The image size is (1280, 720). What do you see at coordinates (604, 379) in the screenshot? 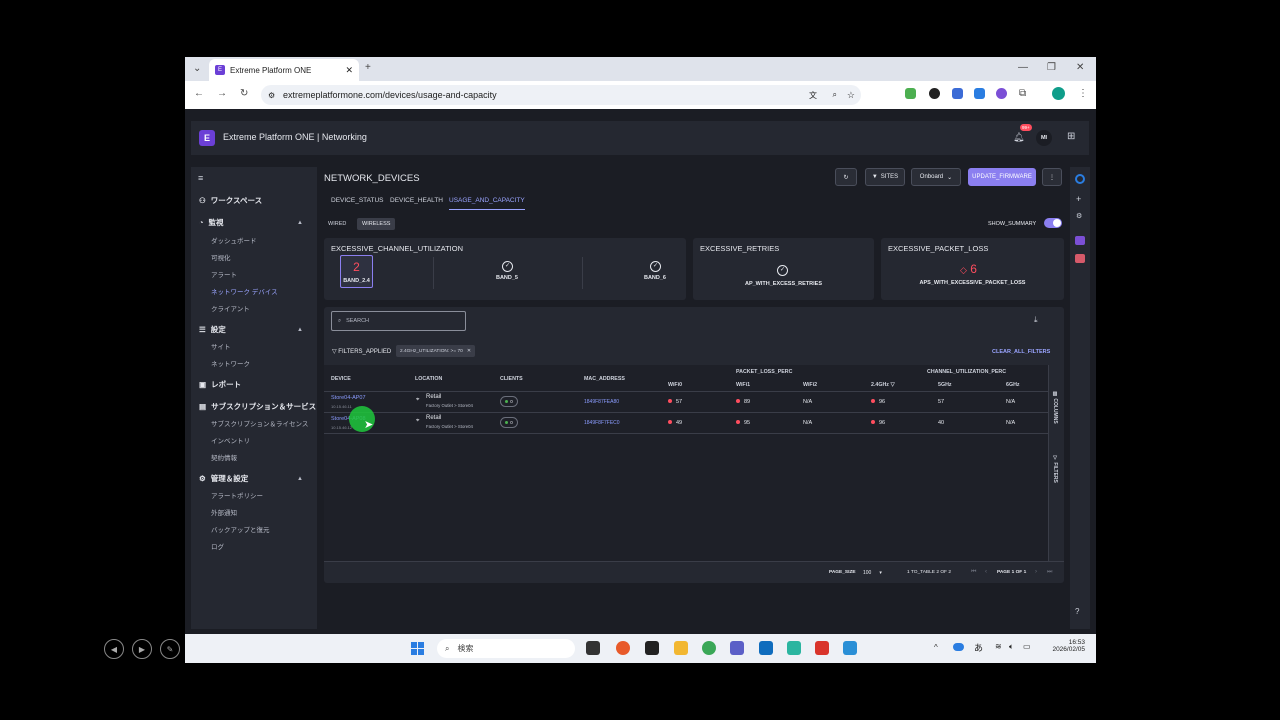
I see `col-mac: MAC_ADDRESS` at bounding box center [604, 379].